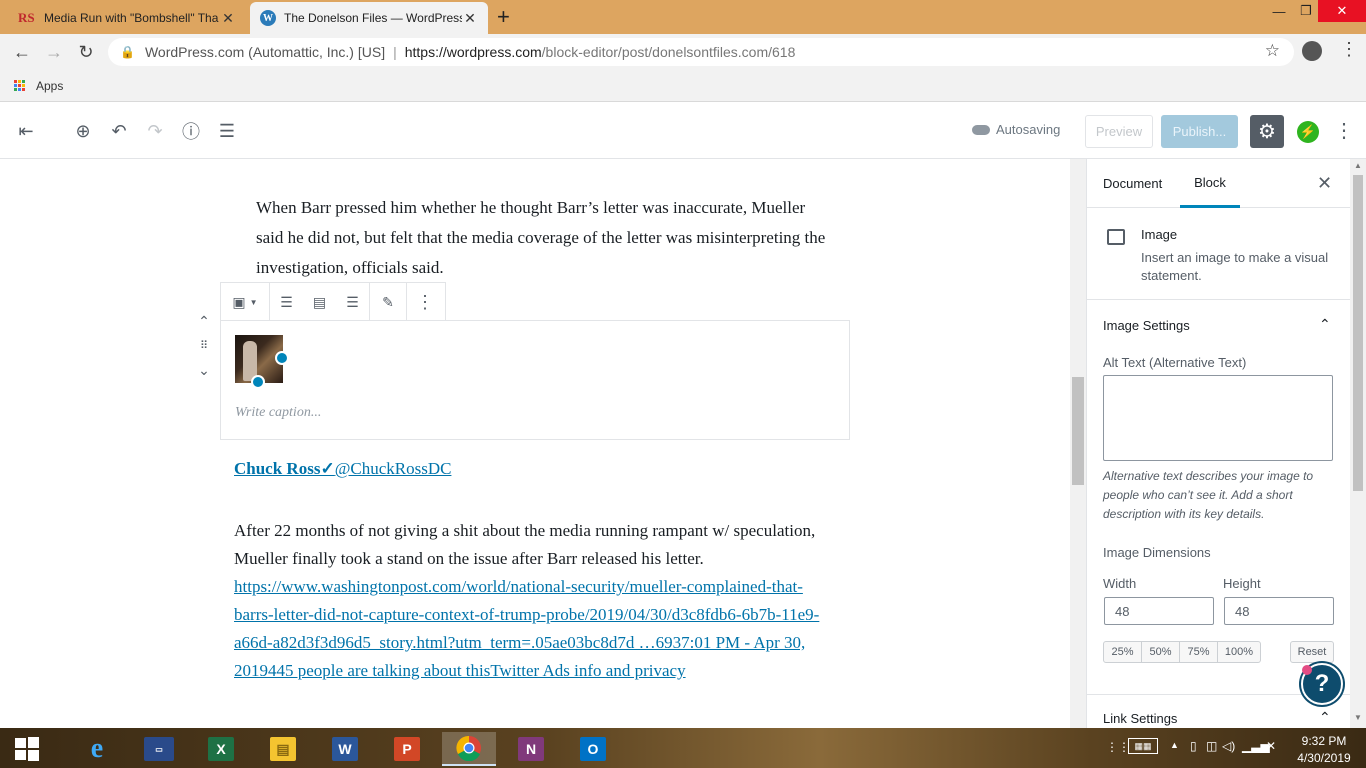  I want to click on minimize-button: —, so click(1279, 11).